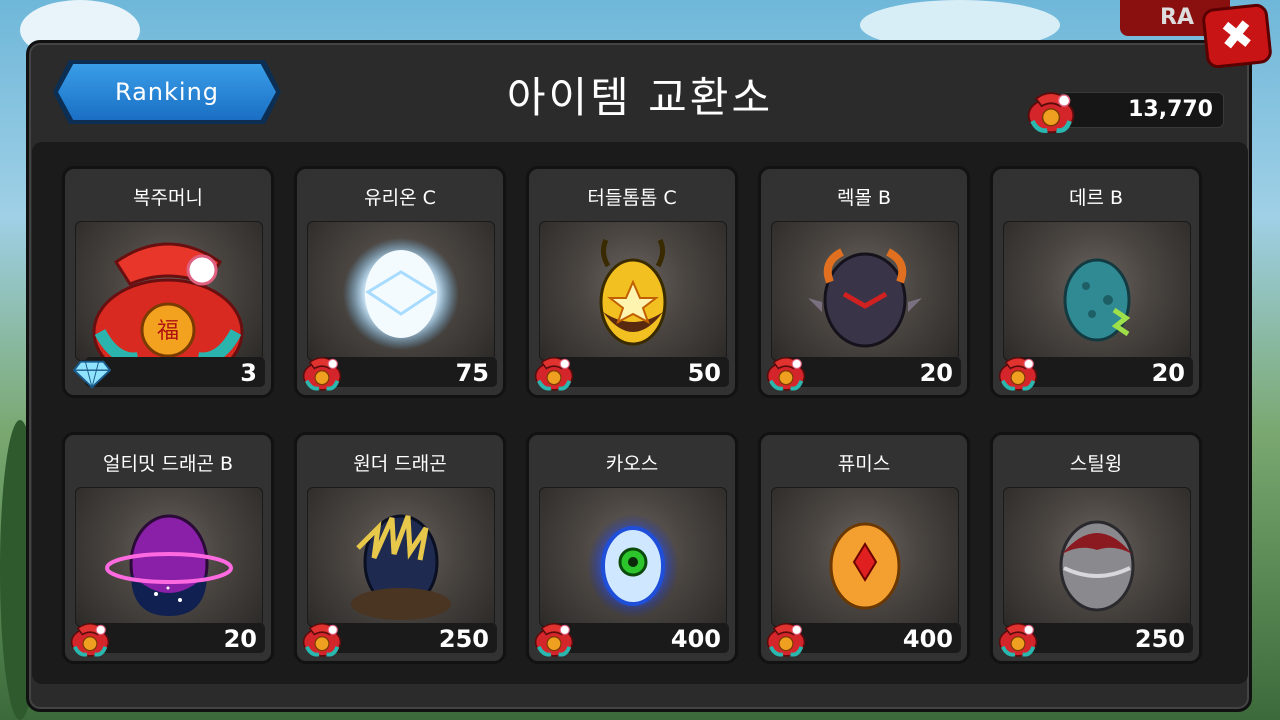 The image size is (1280, 720). I want to click on purple-egg-icon, so click(169, 565).